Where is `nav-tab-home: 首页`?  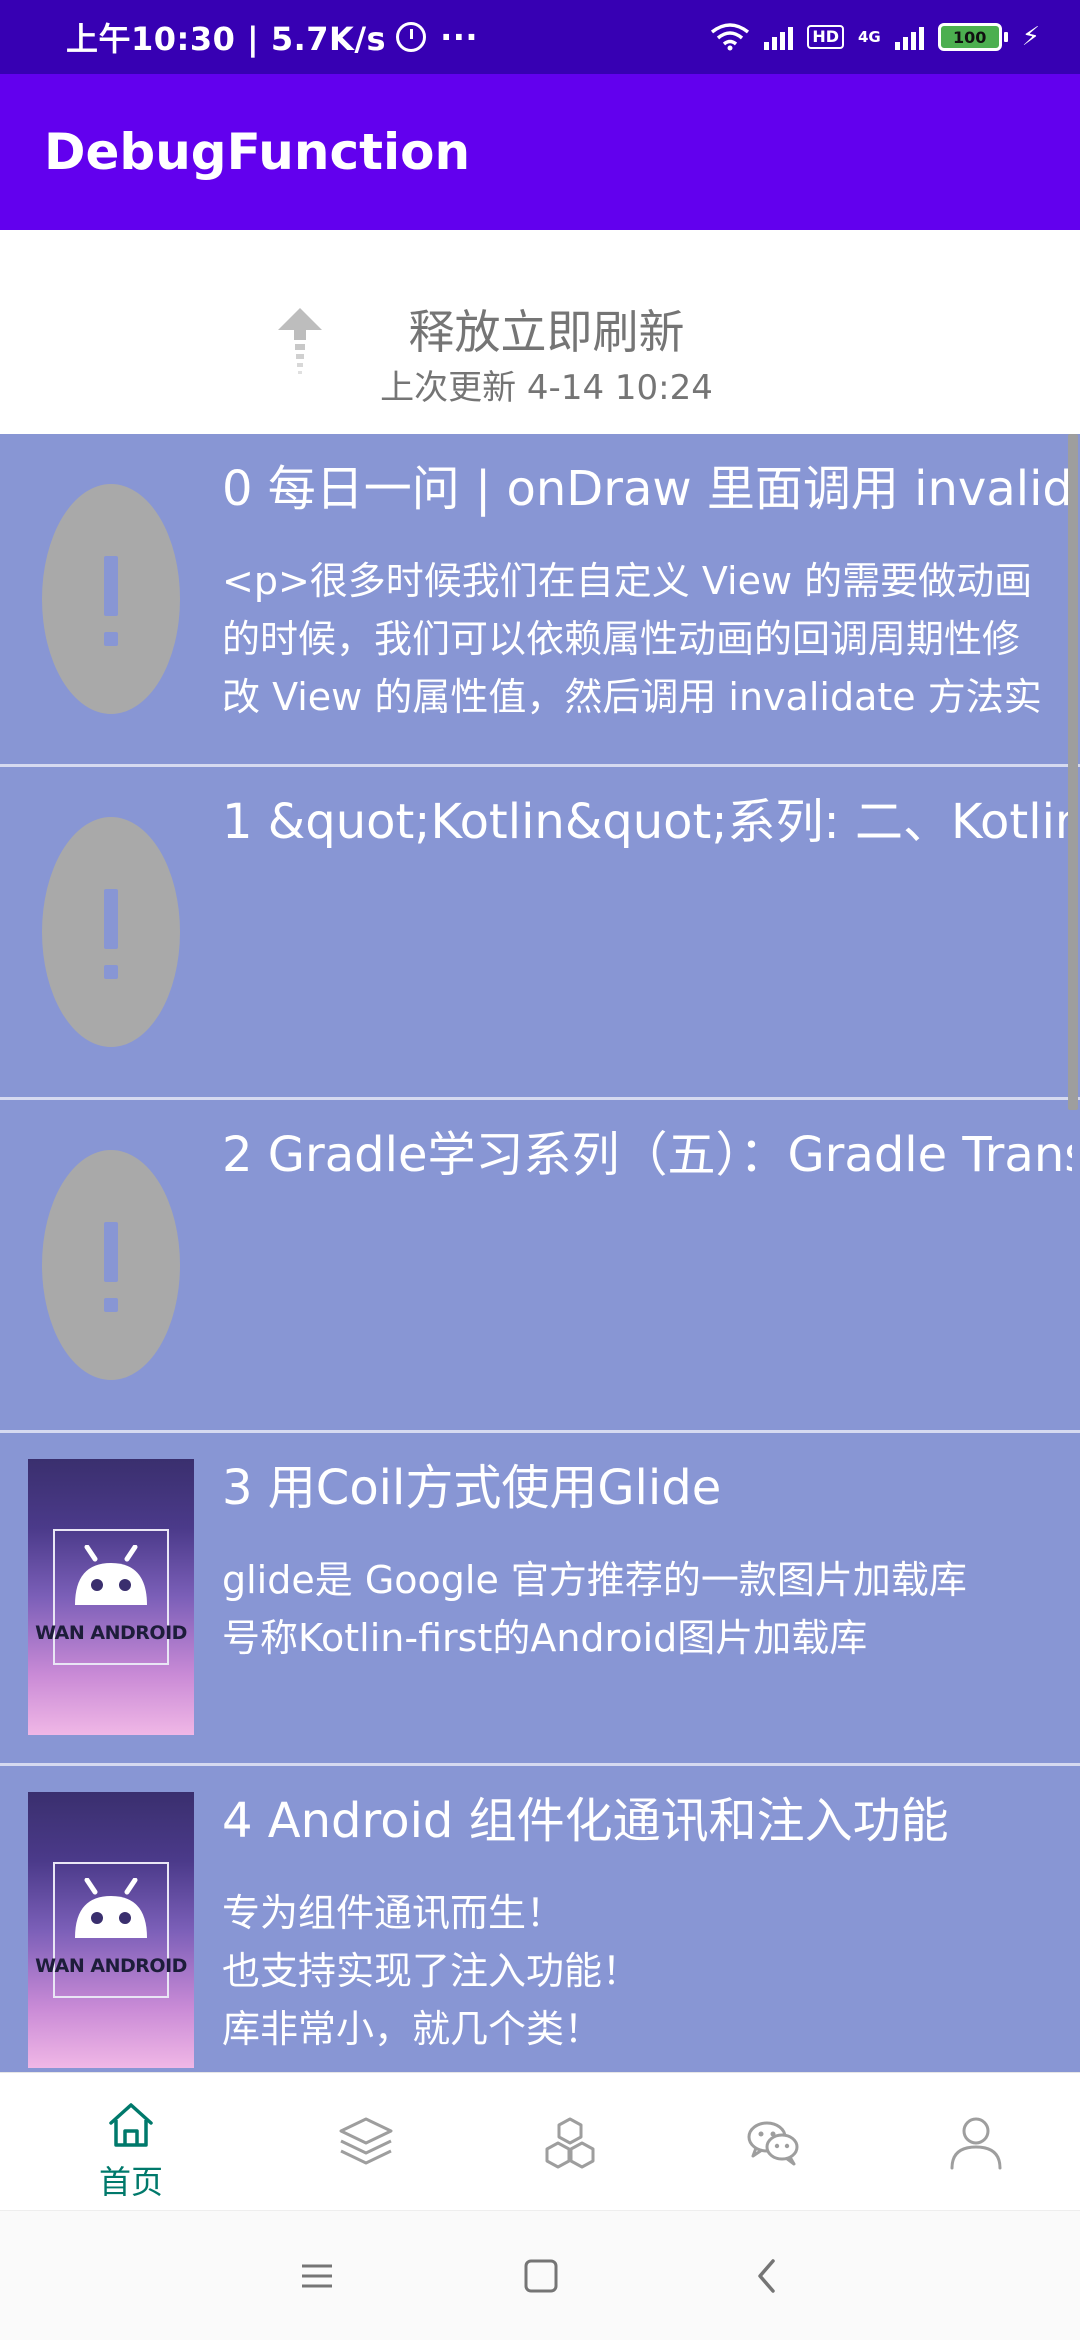
nav-tab-home: 首页 is located at coordinates (131, 2142).